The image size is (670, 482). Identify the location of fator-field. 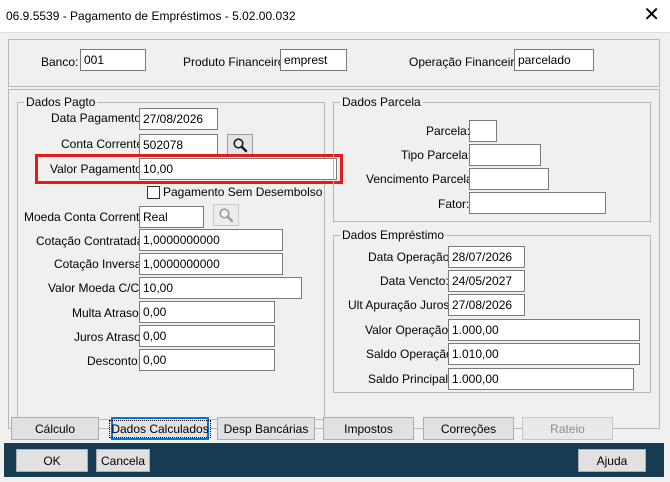
(537, 203).